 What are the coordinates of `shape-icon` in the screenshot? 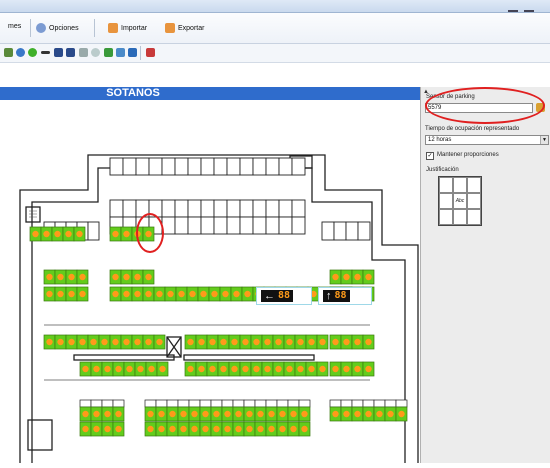 It's located at (83, 52).